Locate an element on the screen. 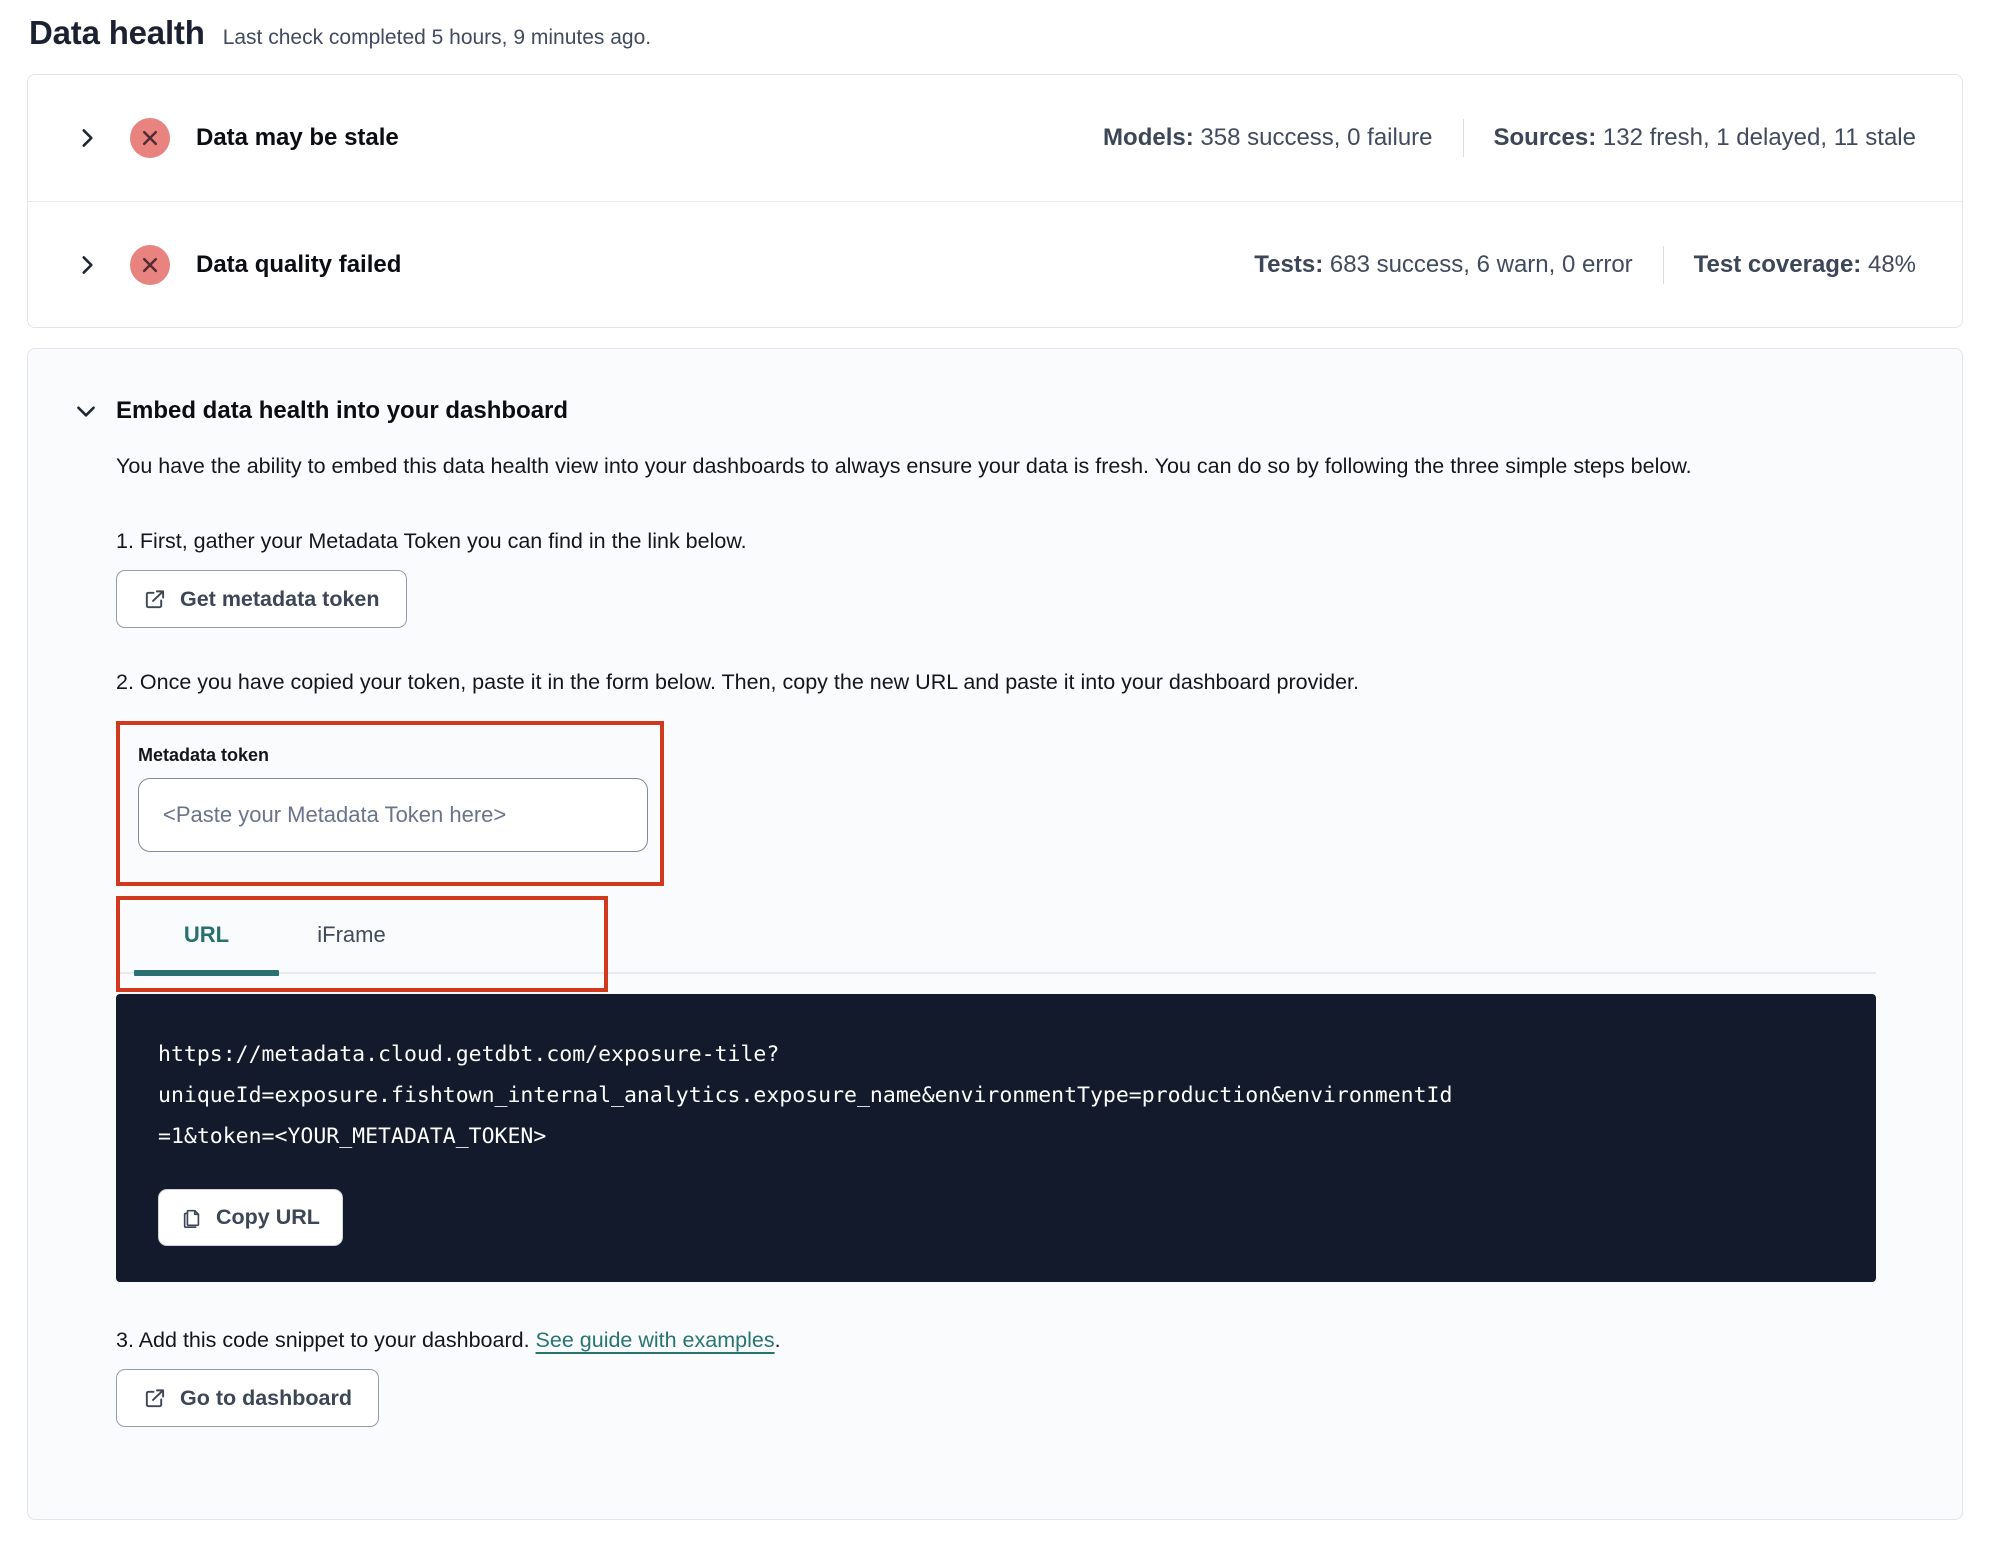 This screenshot has height=1568, width=1990. tab-iframe: iFrame is located at coordinates (351, 936).